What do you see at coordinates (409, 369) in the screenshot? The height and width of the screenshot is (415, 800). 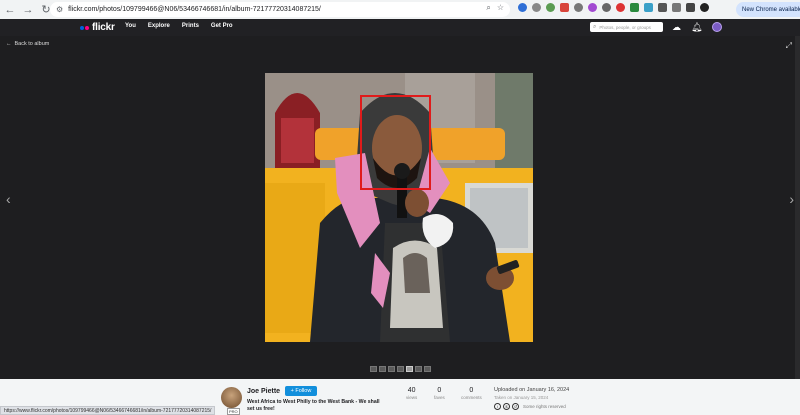 I see `thumbnail-active` at bounding box center [409, 369].